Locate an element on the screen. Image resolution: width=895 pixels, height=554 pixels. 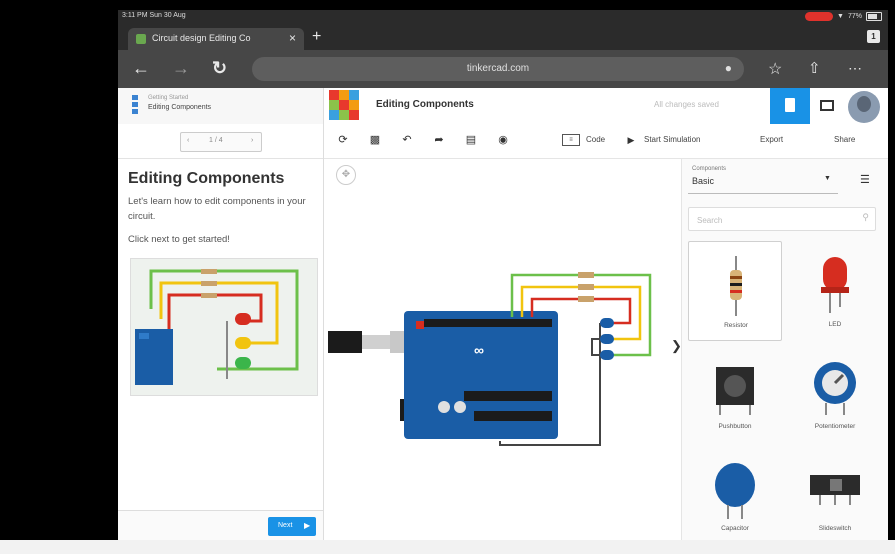
pager-prev-icon: ‹ is located at coordinates (188, 140).